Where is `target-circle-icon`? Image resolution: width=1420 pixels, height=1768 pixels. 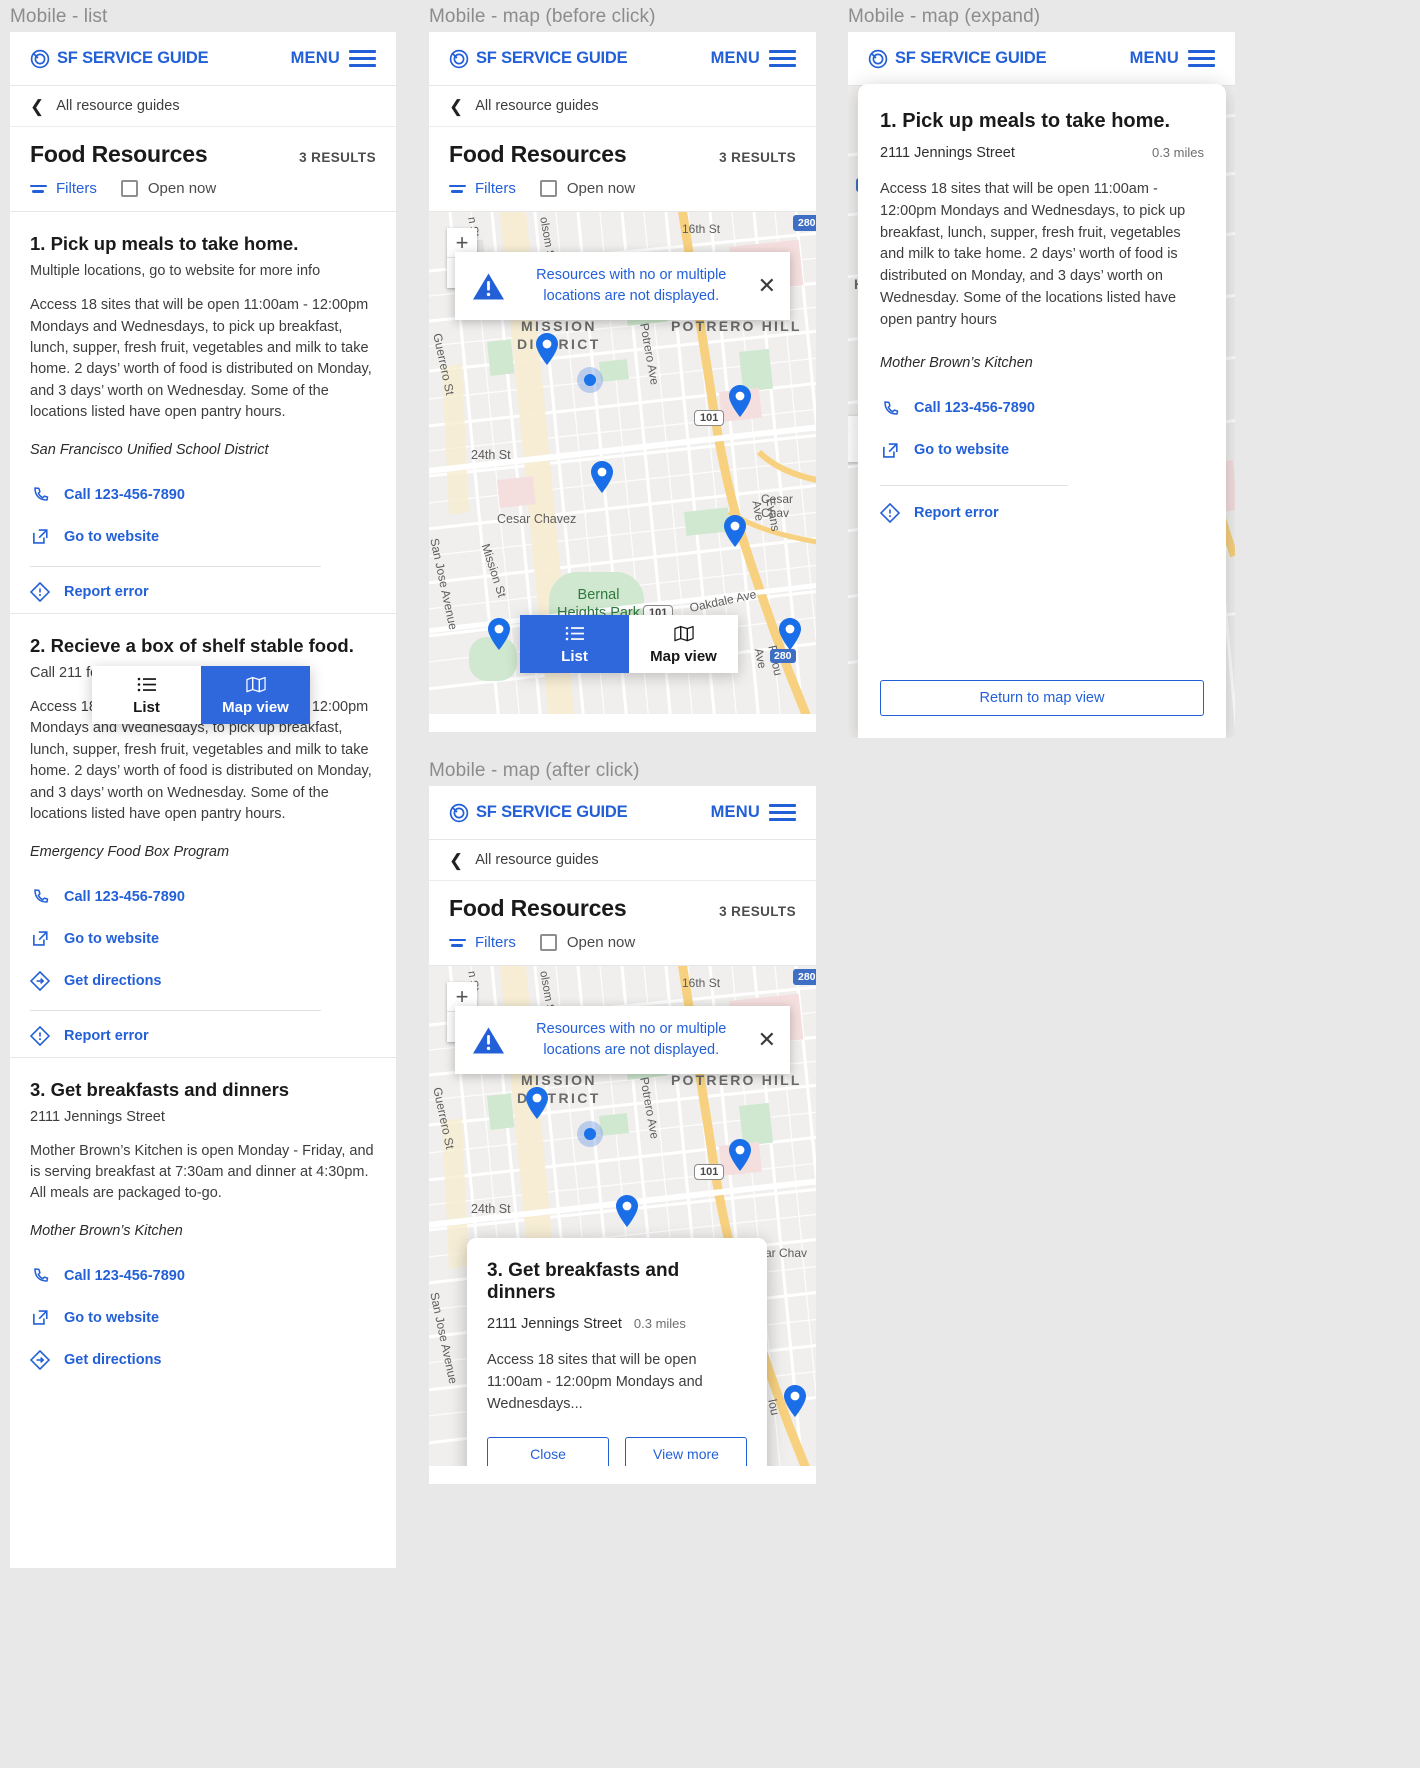
target-circle-icon is located at coordinates (878, 59).